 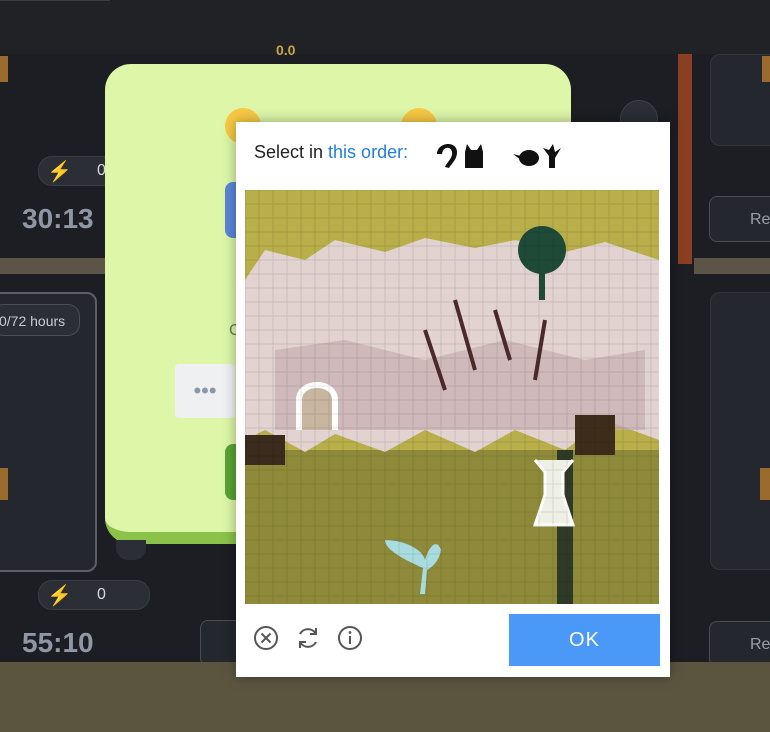 I want to click on right-button-top: Re, so click(x=739, y=219).